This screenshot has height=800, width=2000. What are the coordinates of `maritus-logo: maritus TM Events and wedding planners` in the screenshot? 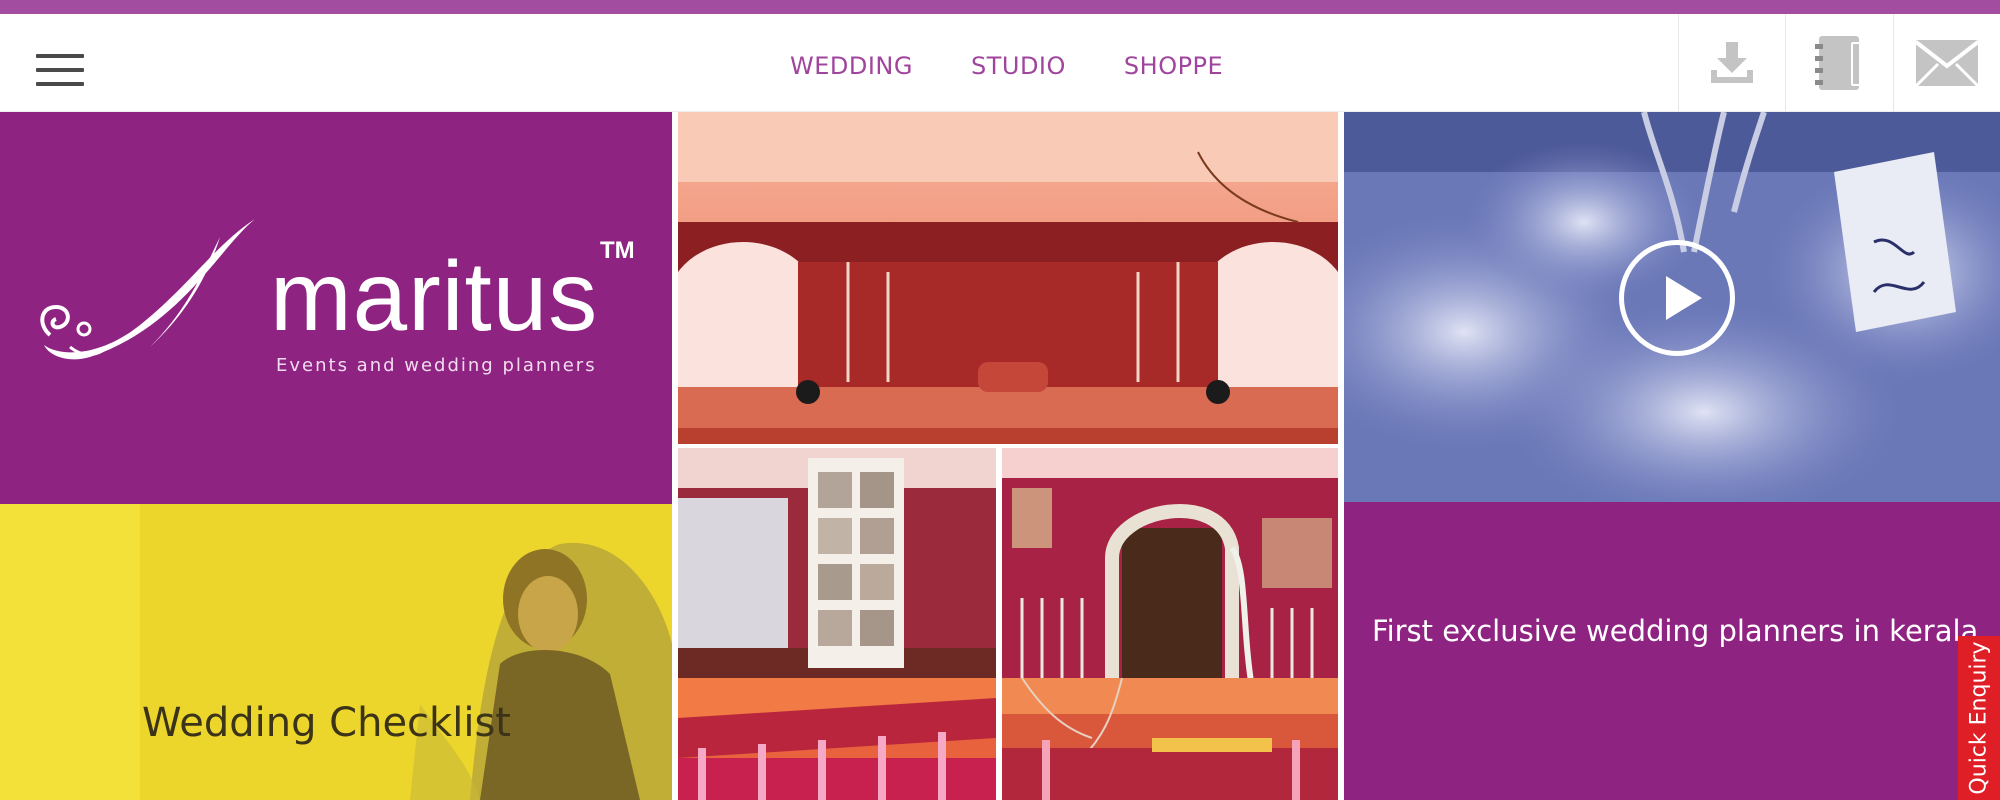 It's located at (340, 297).